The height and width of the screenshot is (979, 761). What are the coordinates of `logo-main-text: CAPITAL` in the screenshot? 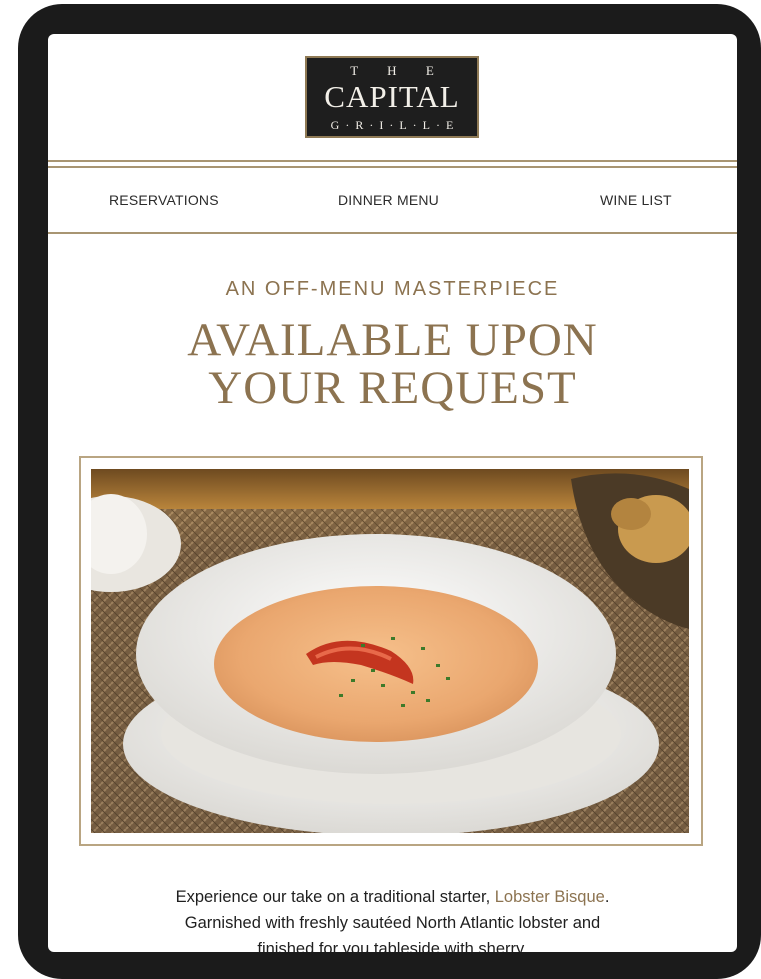 It's located at (392, 96).